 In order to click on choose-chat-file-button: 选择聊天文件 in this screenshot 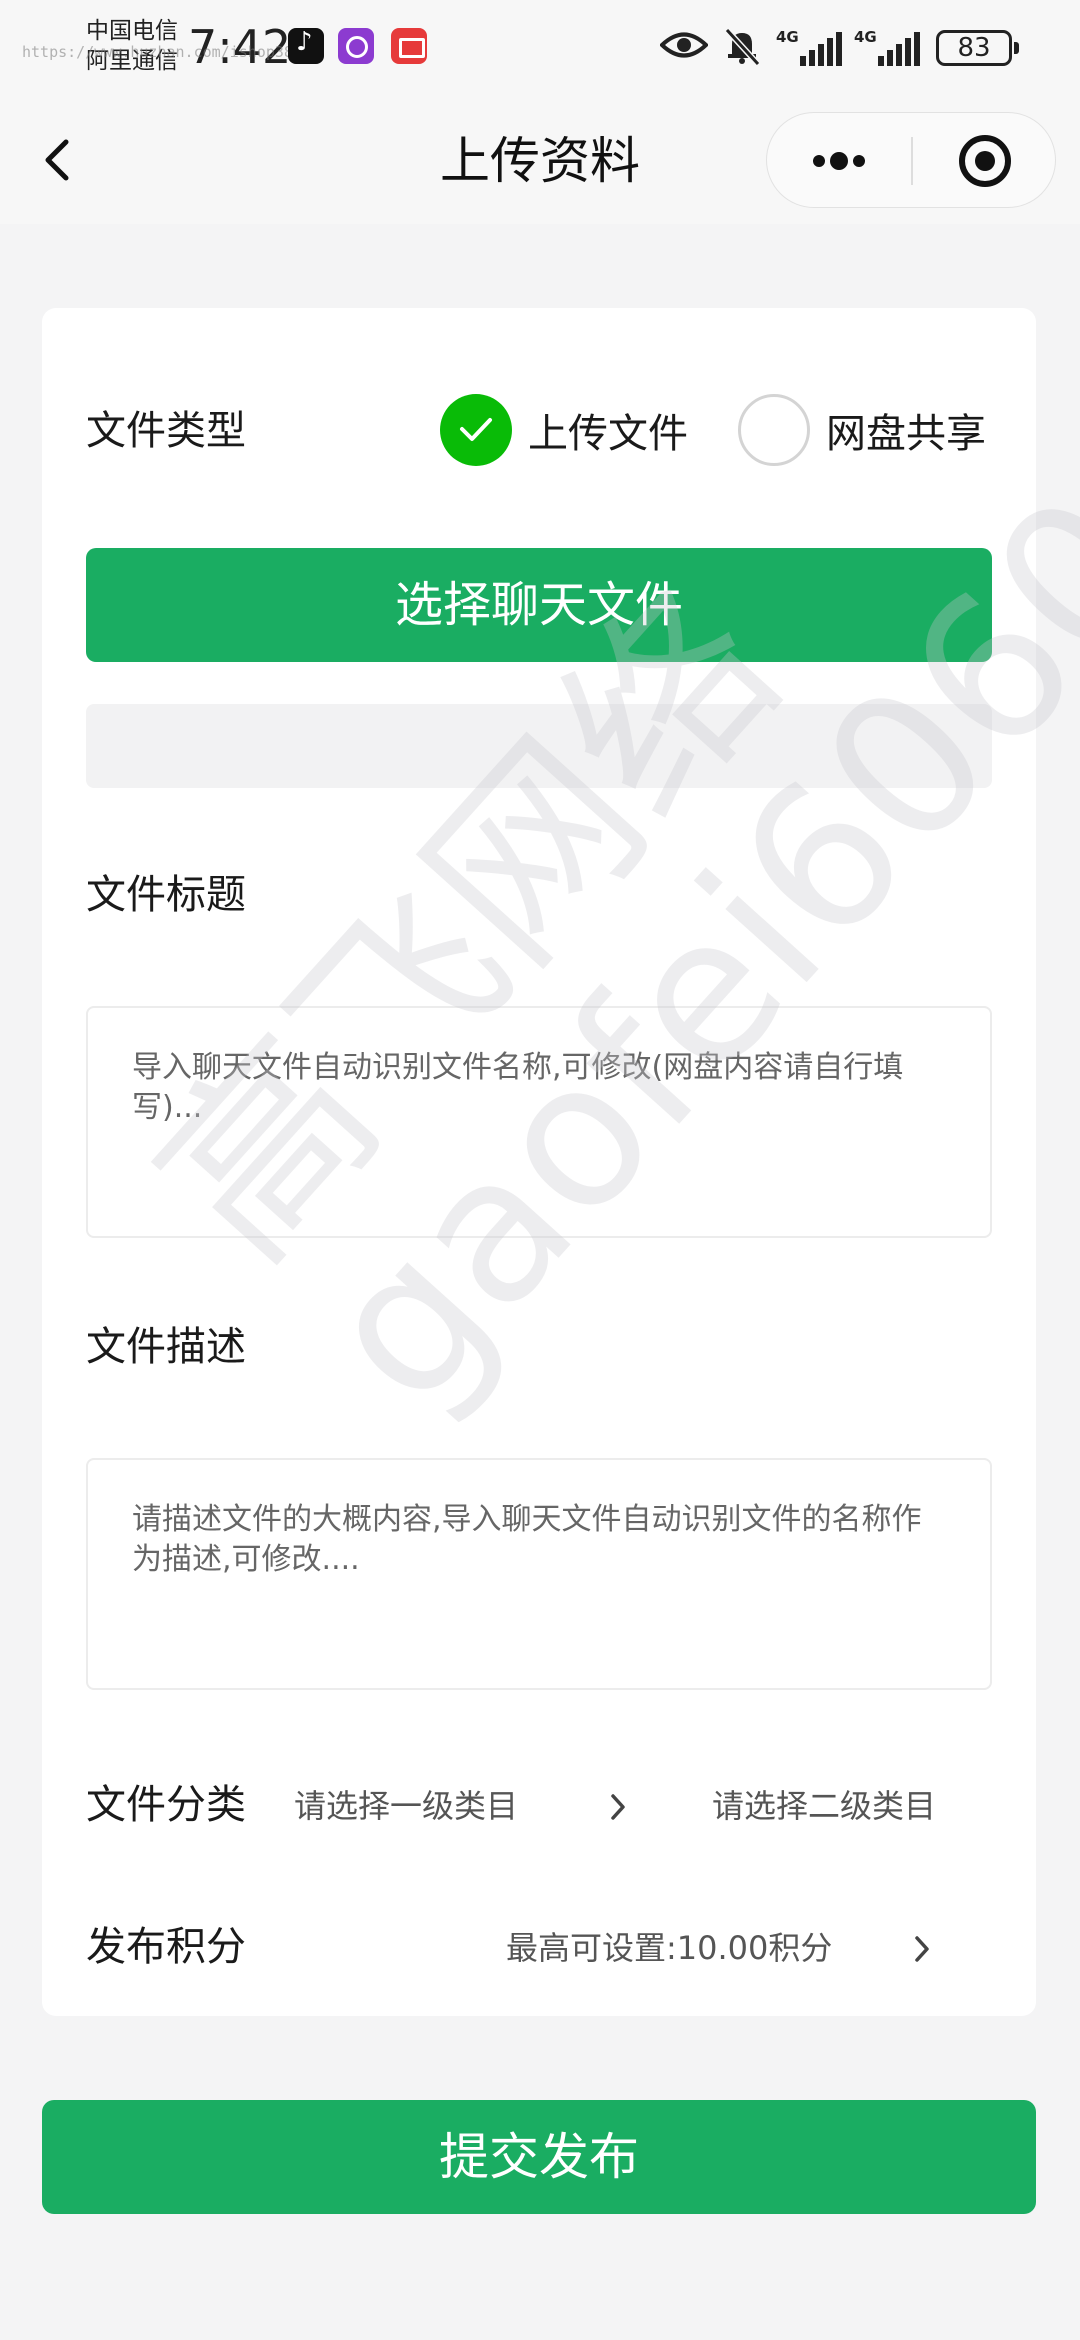, I will do `click(539, 605)`.